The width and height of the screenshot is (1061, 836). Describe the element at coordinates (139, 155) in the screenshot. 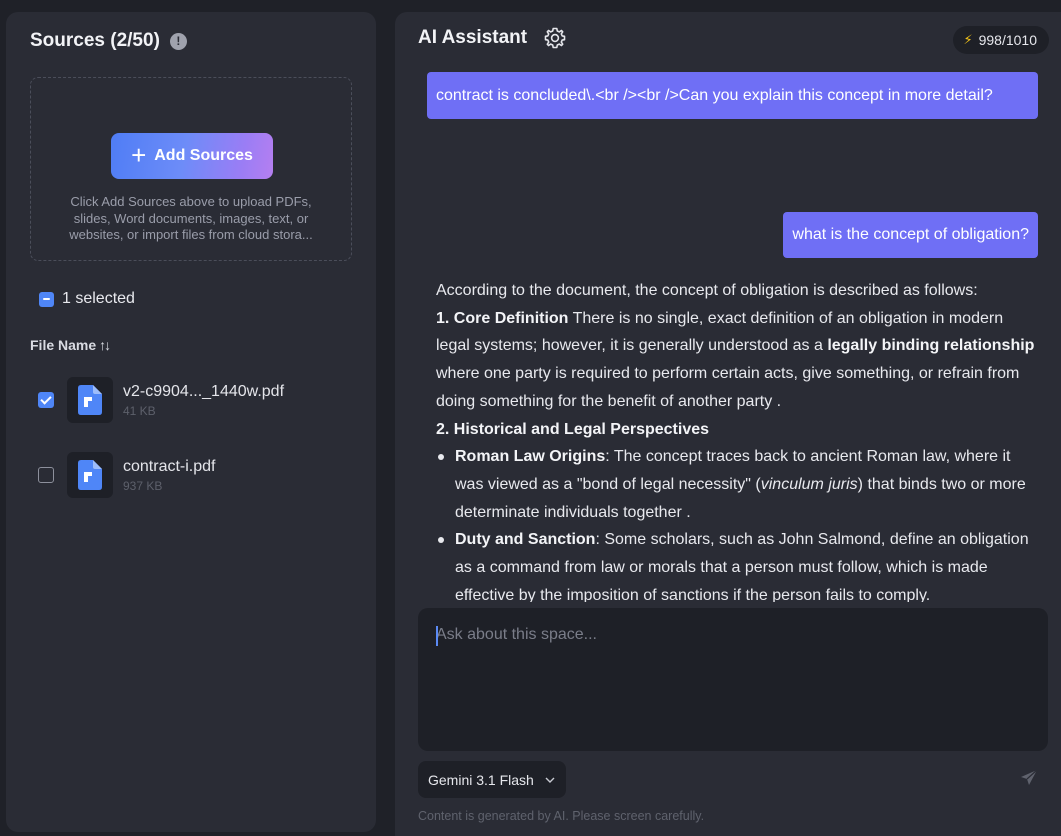

I see `plus-icon: +` at that location.